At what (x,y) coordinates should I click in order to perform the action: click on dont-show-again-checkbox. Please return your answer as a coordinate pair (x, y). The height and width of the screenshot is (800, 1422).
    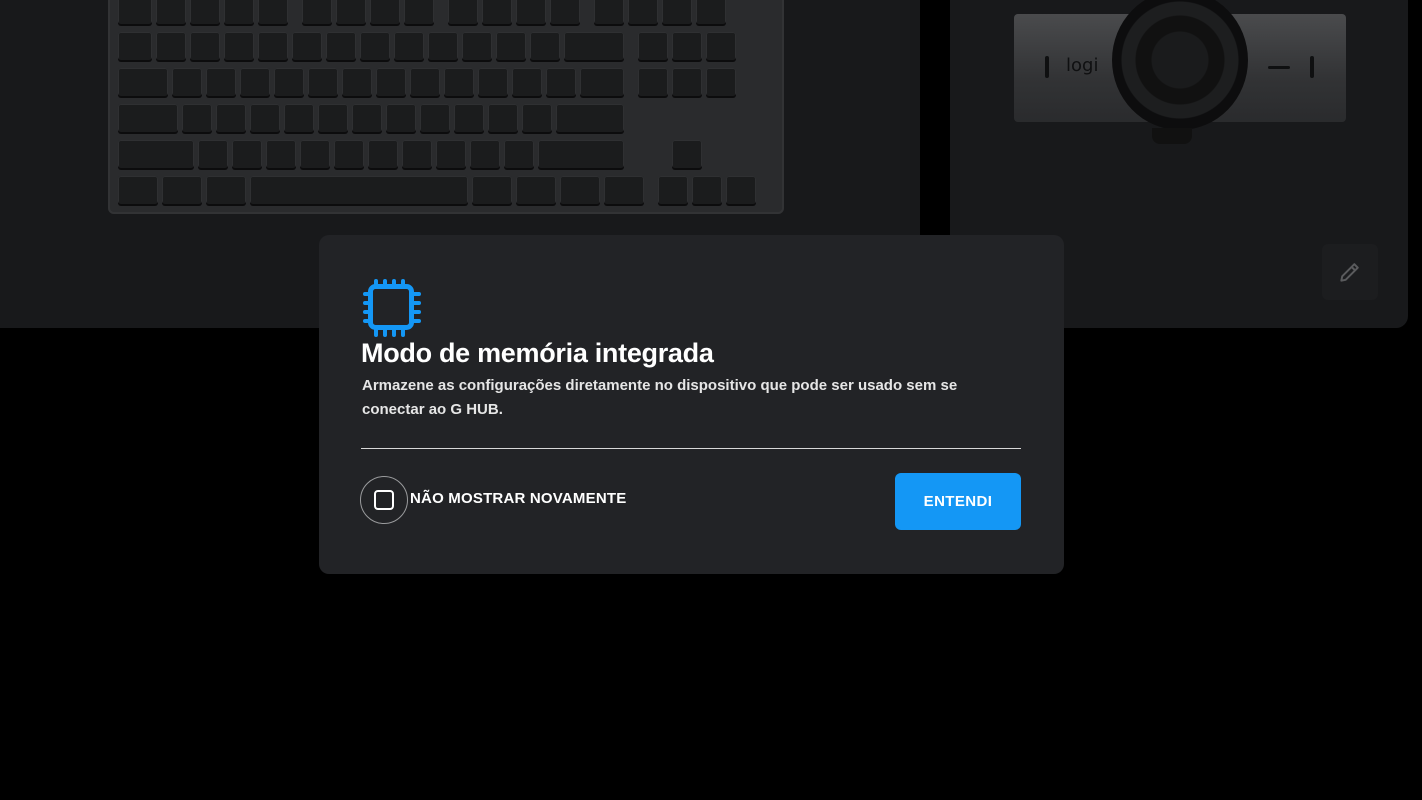
    Looking at the image, I should click on (384, 500).